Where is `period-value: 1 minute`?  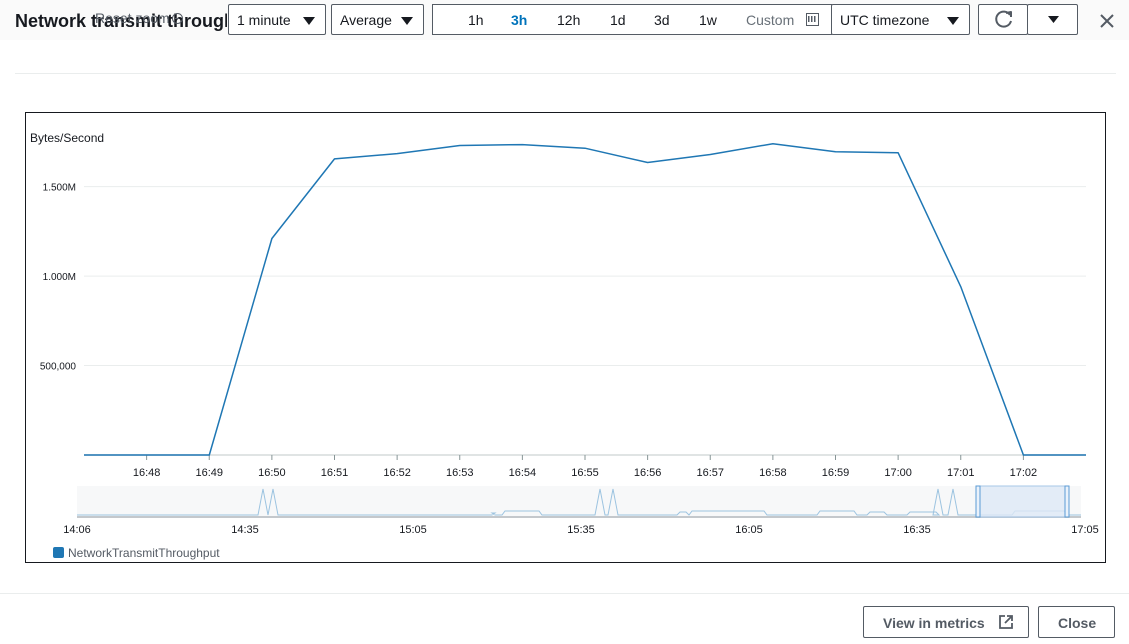 period-value: 1 minute is located at coordinates (264, 20).